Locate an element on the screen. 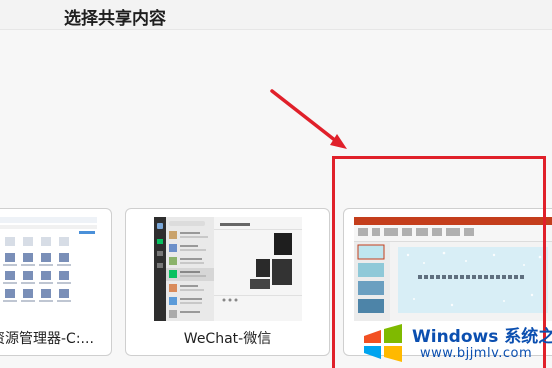 This screenshot has width=552, height=368. windows-logo-icon is located at coordinates (383, 343).